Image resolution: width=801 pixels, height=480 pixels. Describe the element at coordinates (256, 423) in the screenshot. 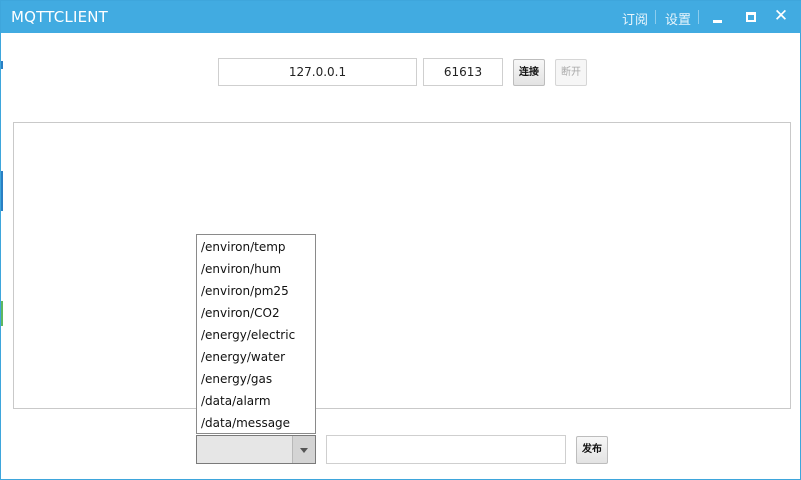

I see `topic-option: /data/message` at that location.